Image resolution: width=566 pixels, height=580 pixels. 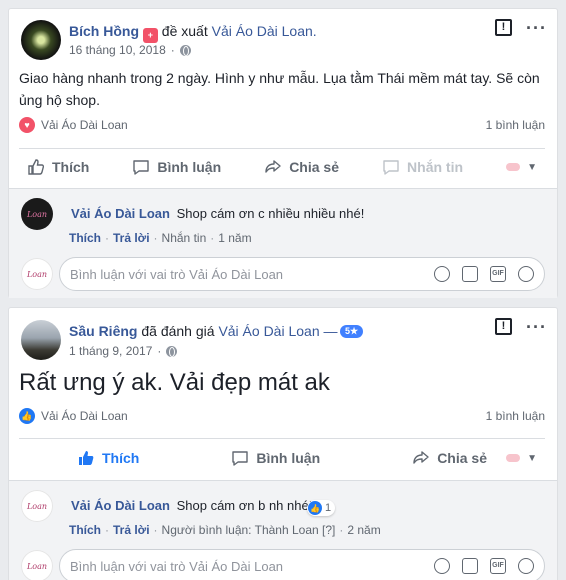 I want to click on messenger-icon, so click(x=391, y=167).